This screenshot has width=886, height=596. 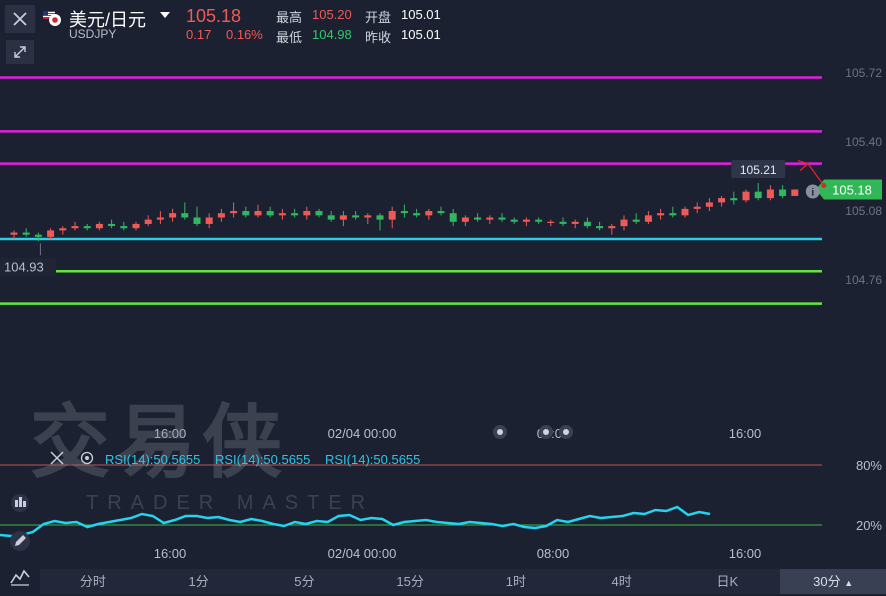 What do you see at coordinates (863, 211) in the screenshot?
I see `y-tick-label: 105.08` at bounding box center [863, 211].